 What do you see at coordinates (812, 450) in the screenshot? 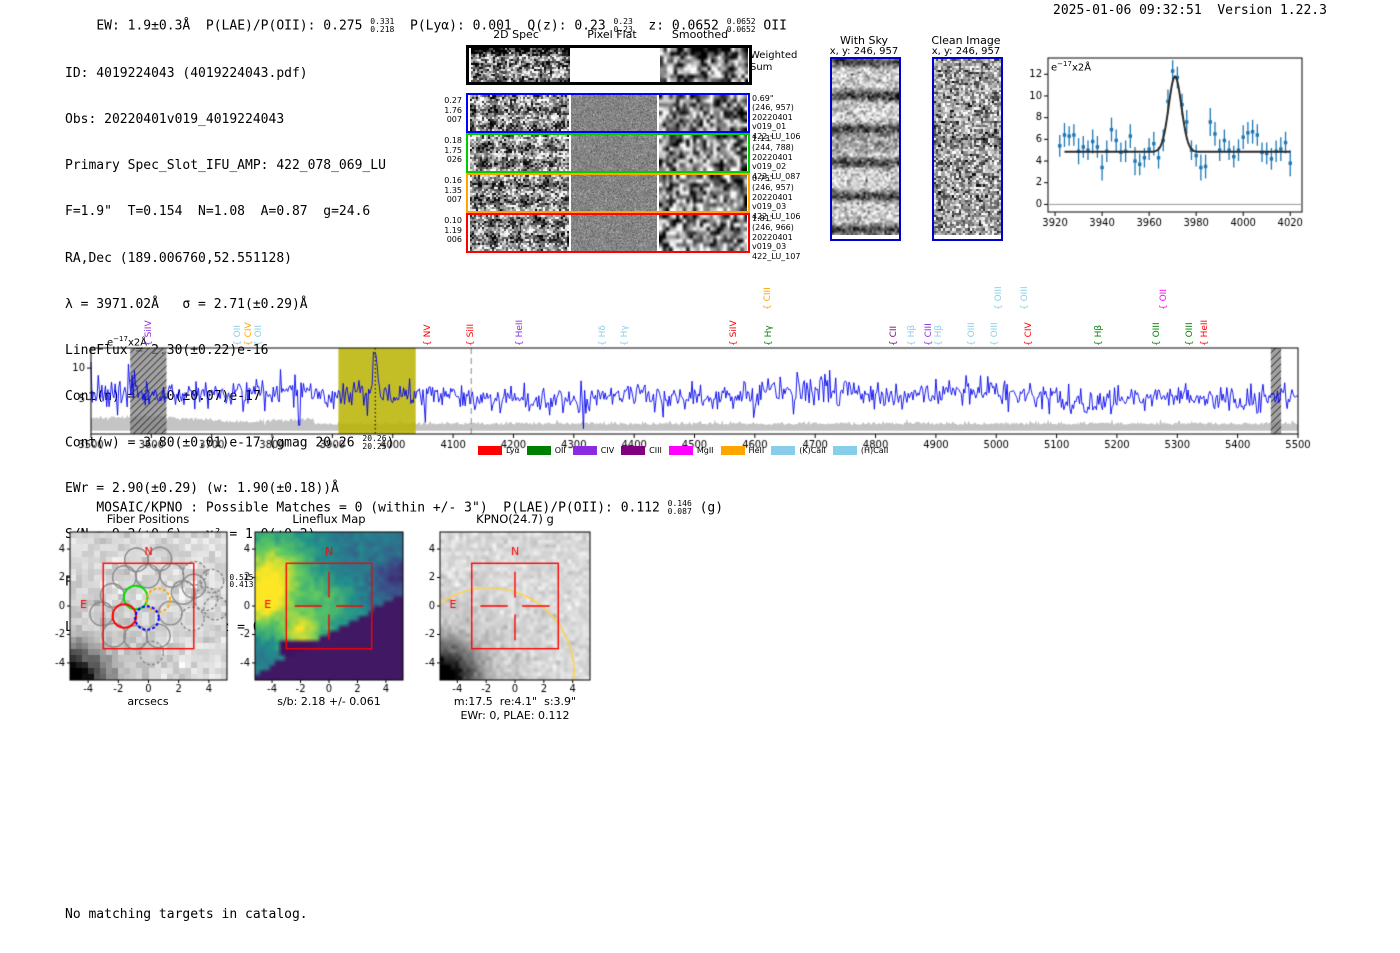
I see `legend-label: (K)CaII` at bounding box center [812, 450].